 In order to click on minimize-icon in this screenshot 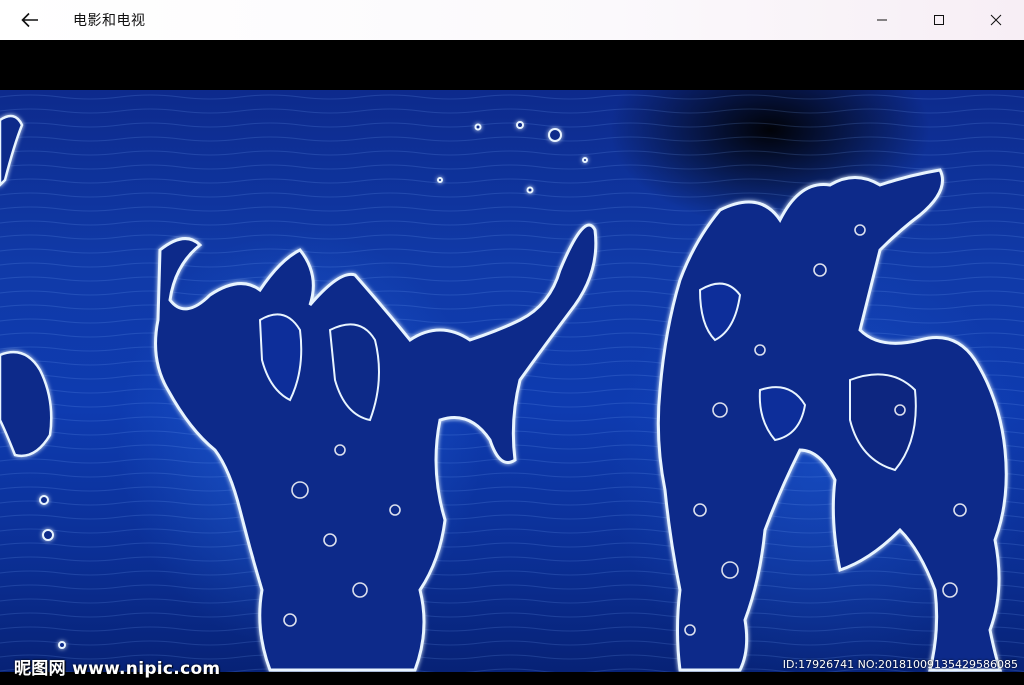, I will do `click(881, 20)`.